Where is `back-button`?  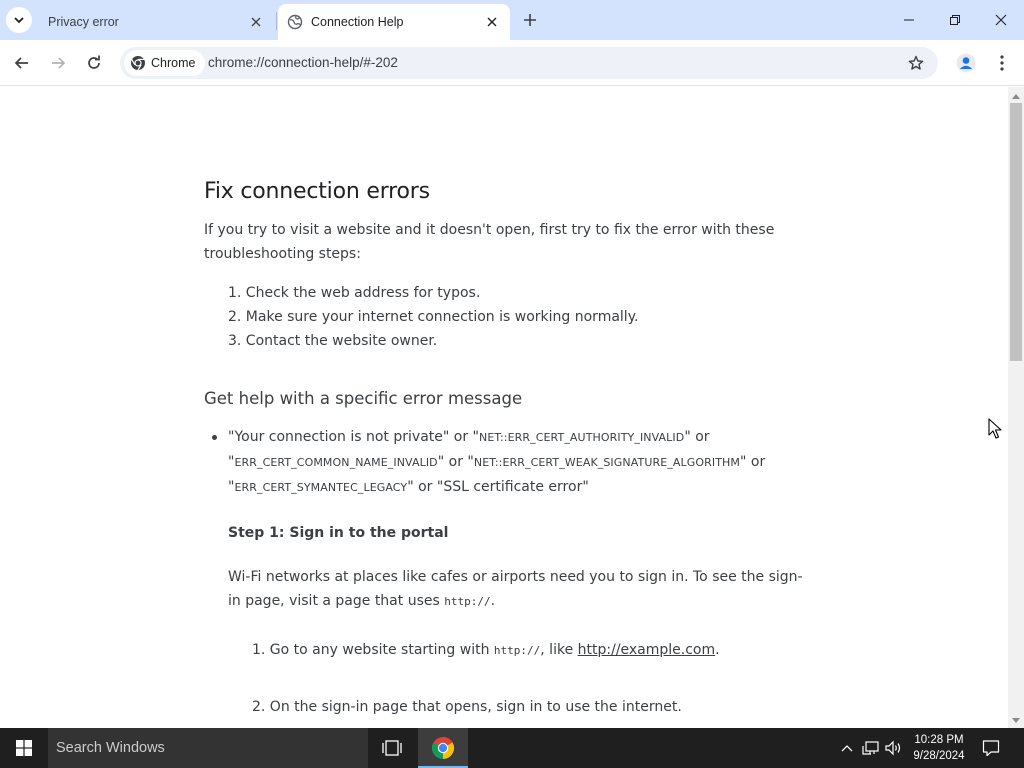
back-button is located at coordinates (22, 63).